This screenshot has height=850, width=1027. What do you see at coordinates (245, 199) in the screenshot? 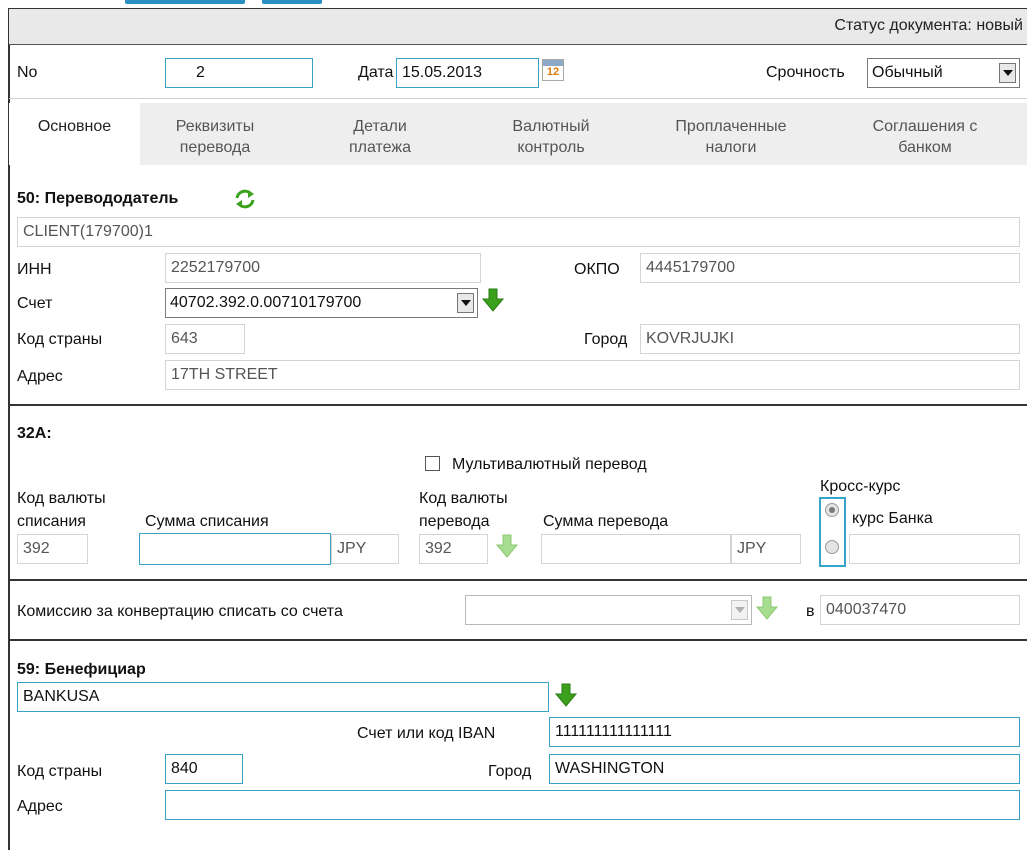
I see `refresh-icon` at bounding box center [245, 199].